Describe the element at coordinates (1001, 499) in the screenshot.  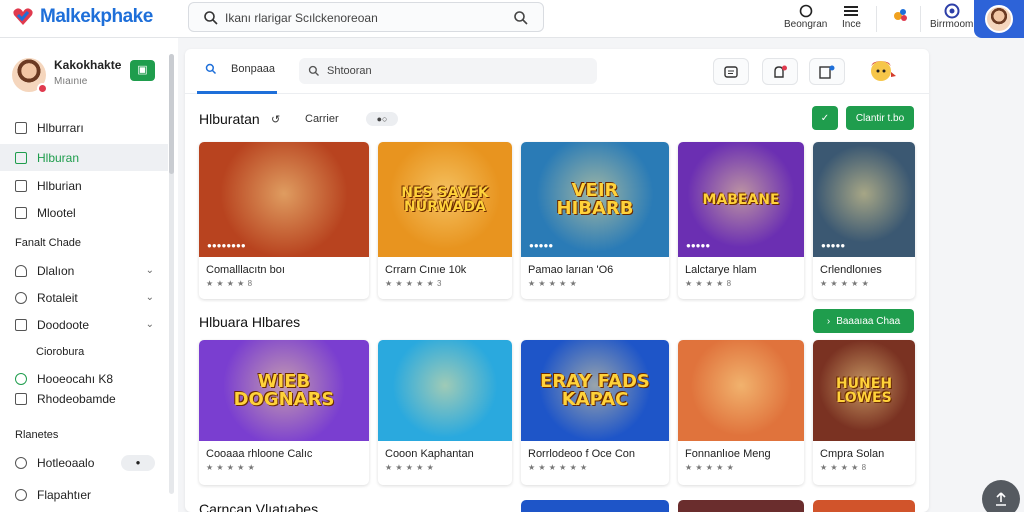
I see `upload-icon` at that location.